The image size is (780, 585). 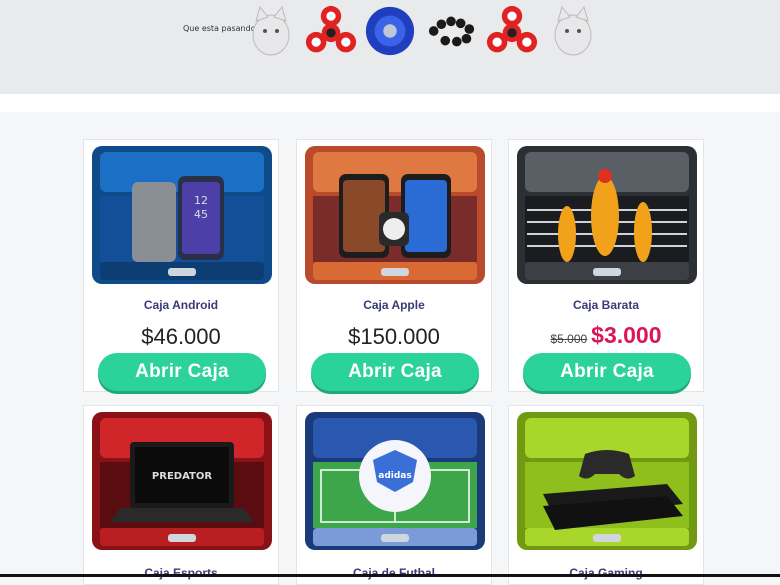 I want to click on box-name: Caja Esports, so click(x=181, y=573).